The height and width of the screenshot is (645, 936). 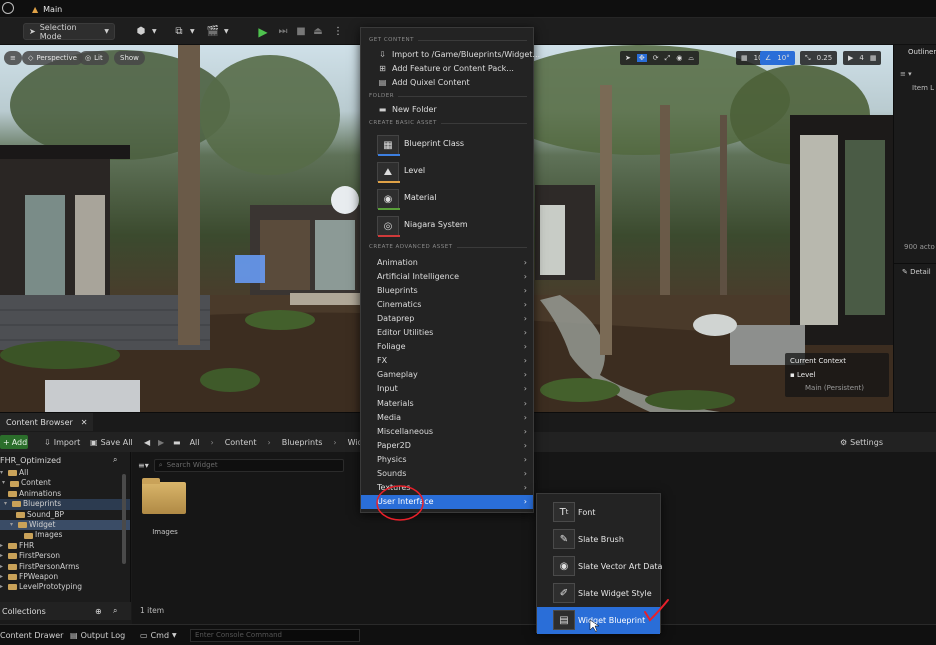 What do you see at coordinates (447, 333) in the screenshot?
I see `menu-category-editor-utilities: Editor Utilities ›` at bounding box center [447, 333].